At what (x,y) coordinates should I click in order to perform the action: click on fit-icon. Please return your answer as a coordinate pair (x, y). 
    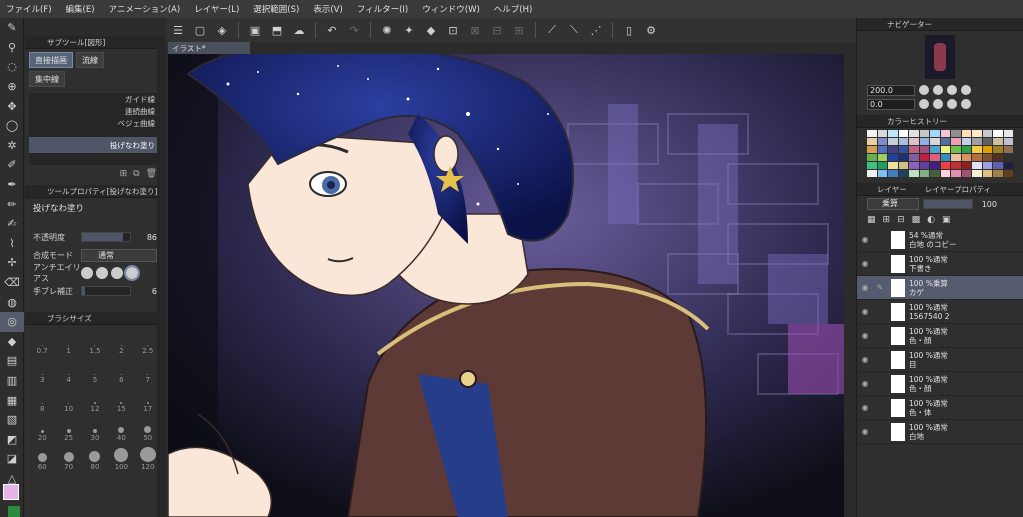
    Looking at the image, I should click on (952, 90).